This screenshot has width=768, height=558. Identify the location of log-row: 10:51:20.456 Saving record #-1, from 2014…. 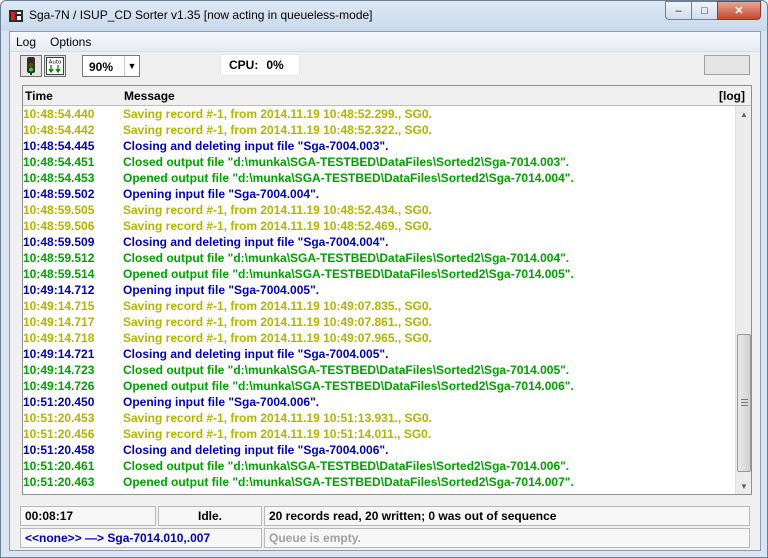
(379, 434).